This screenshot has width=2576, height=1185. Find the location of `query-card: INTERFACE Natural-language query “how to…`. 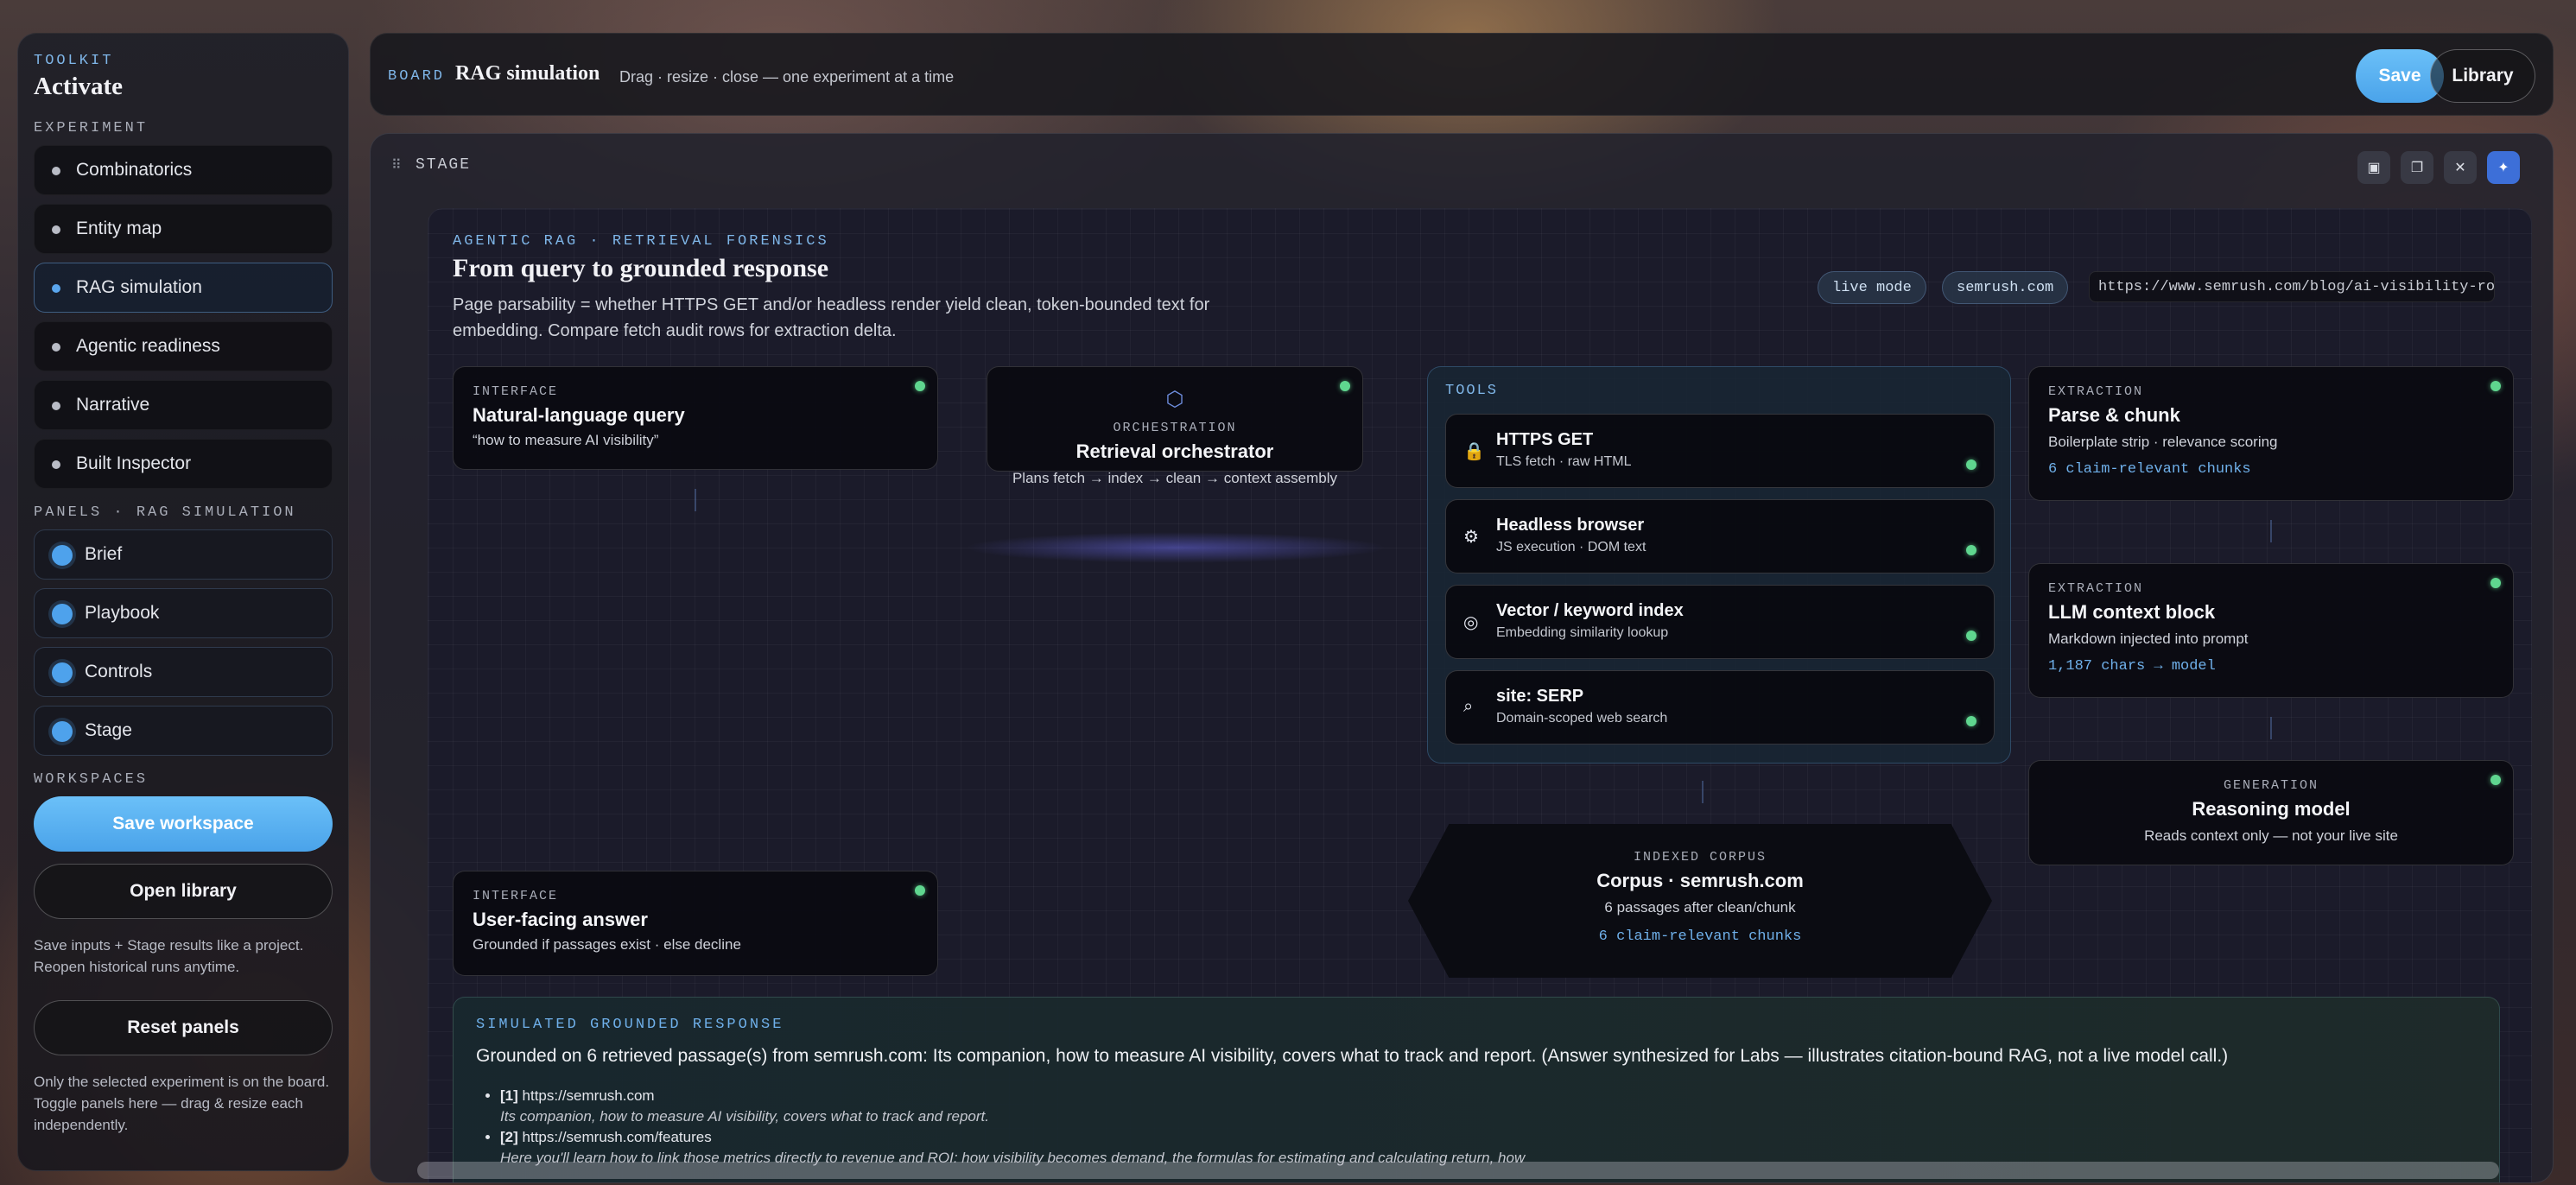

query-card: INTERFACE Natural-language query “how to… is located at coordinates (695, 418).